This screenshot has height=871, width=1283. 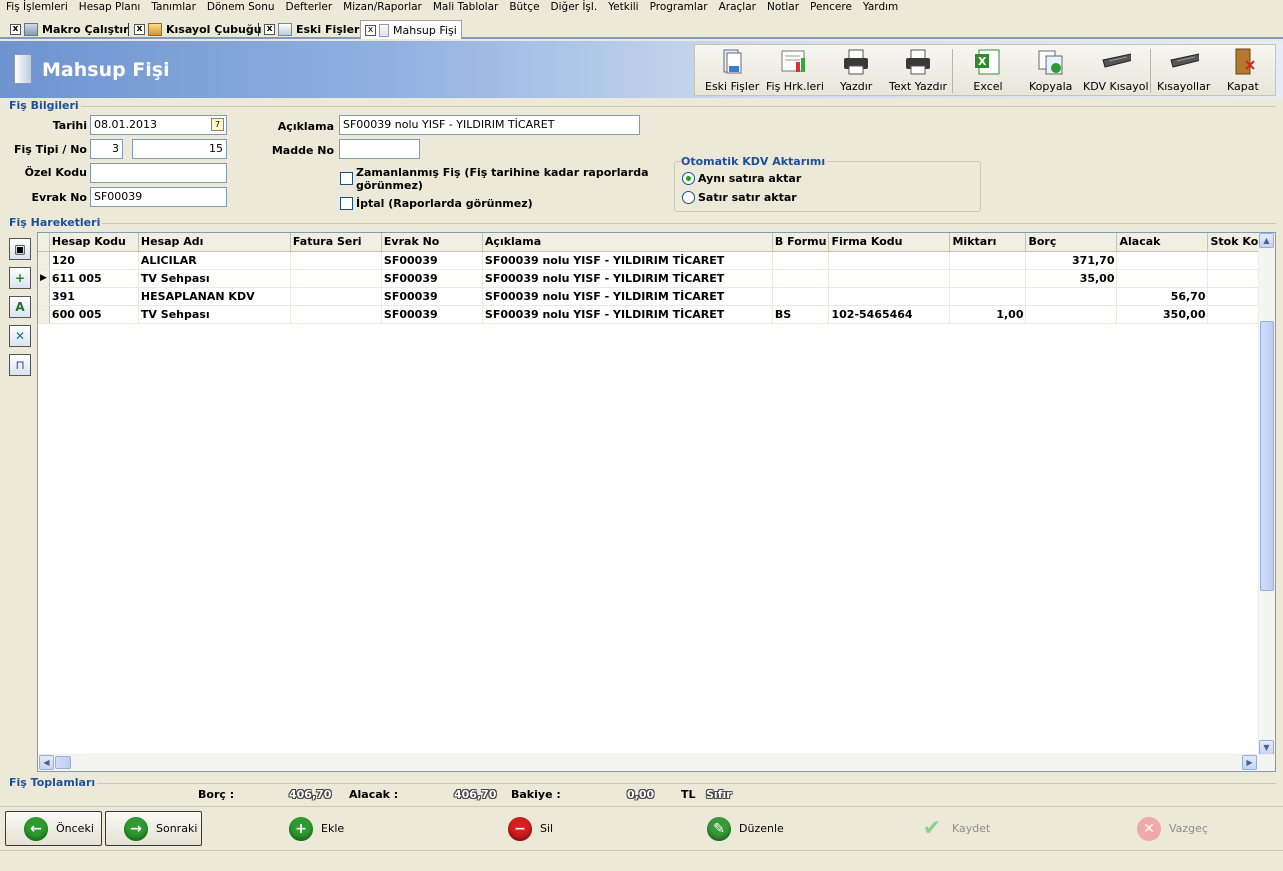 I want to click on tab-kisayol-cubugu: x Kısayol Çubuğu, so click(x=193, y=29).